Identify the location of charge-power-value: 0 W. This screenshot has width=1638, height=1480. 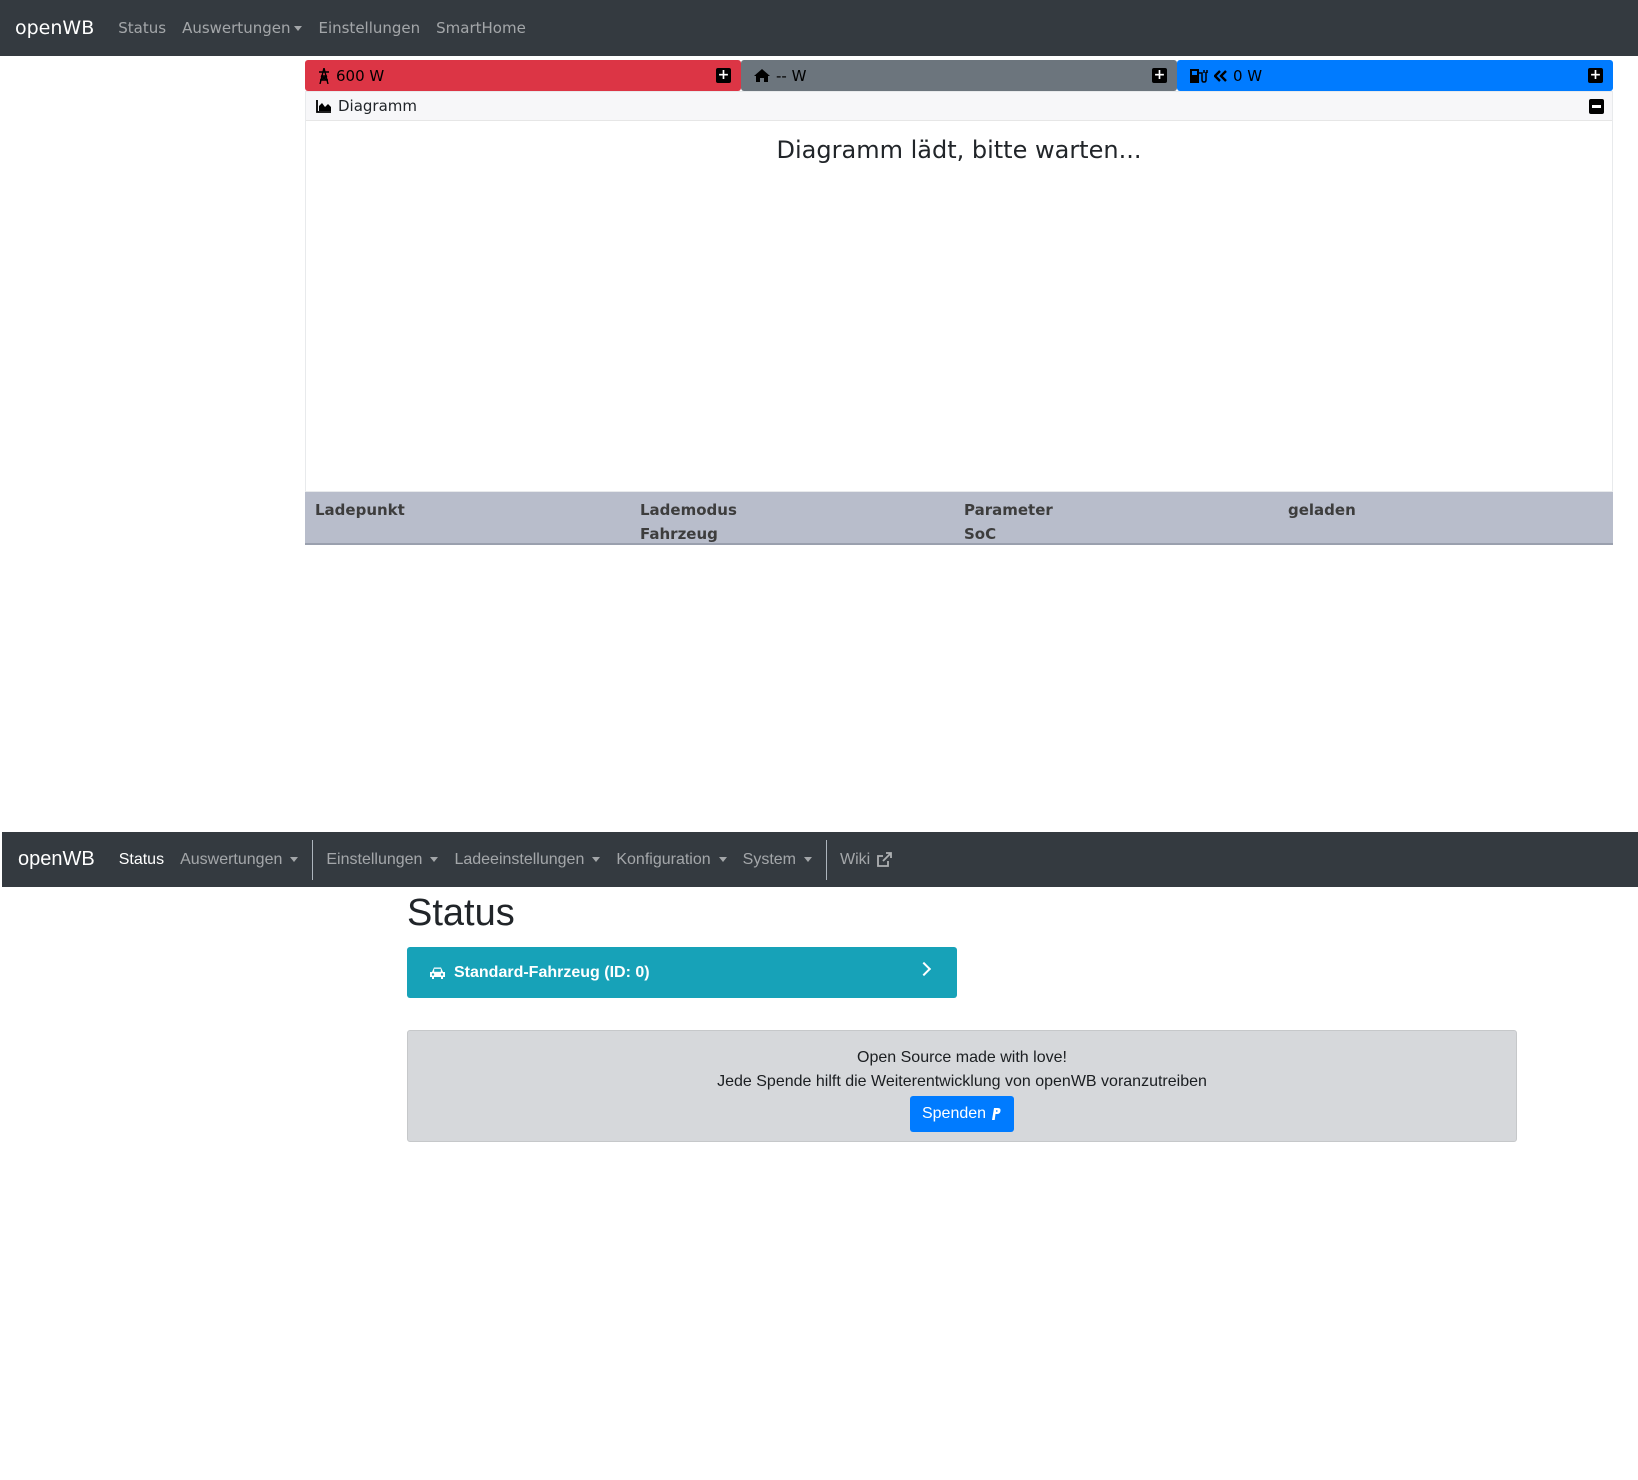
(1248, 75).